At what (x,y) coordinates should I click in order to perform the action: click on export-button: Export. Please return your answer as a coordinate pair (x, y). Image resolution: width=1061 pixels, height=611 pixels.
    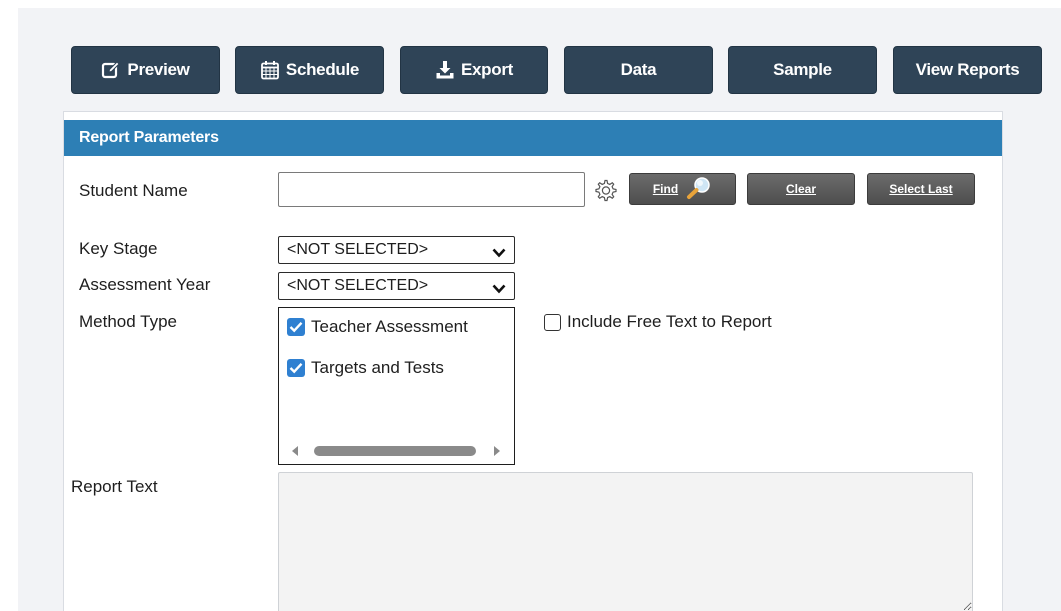
    Looking at the image, I should click on (474, 70).